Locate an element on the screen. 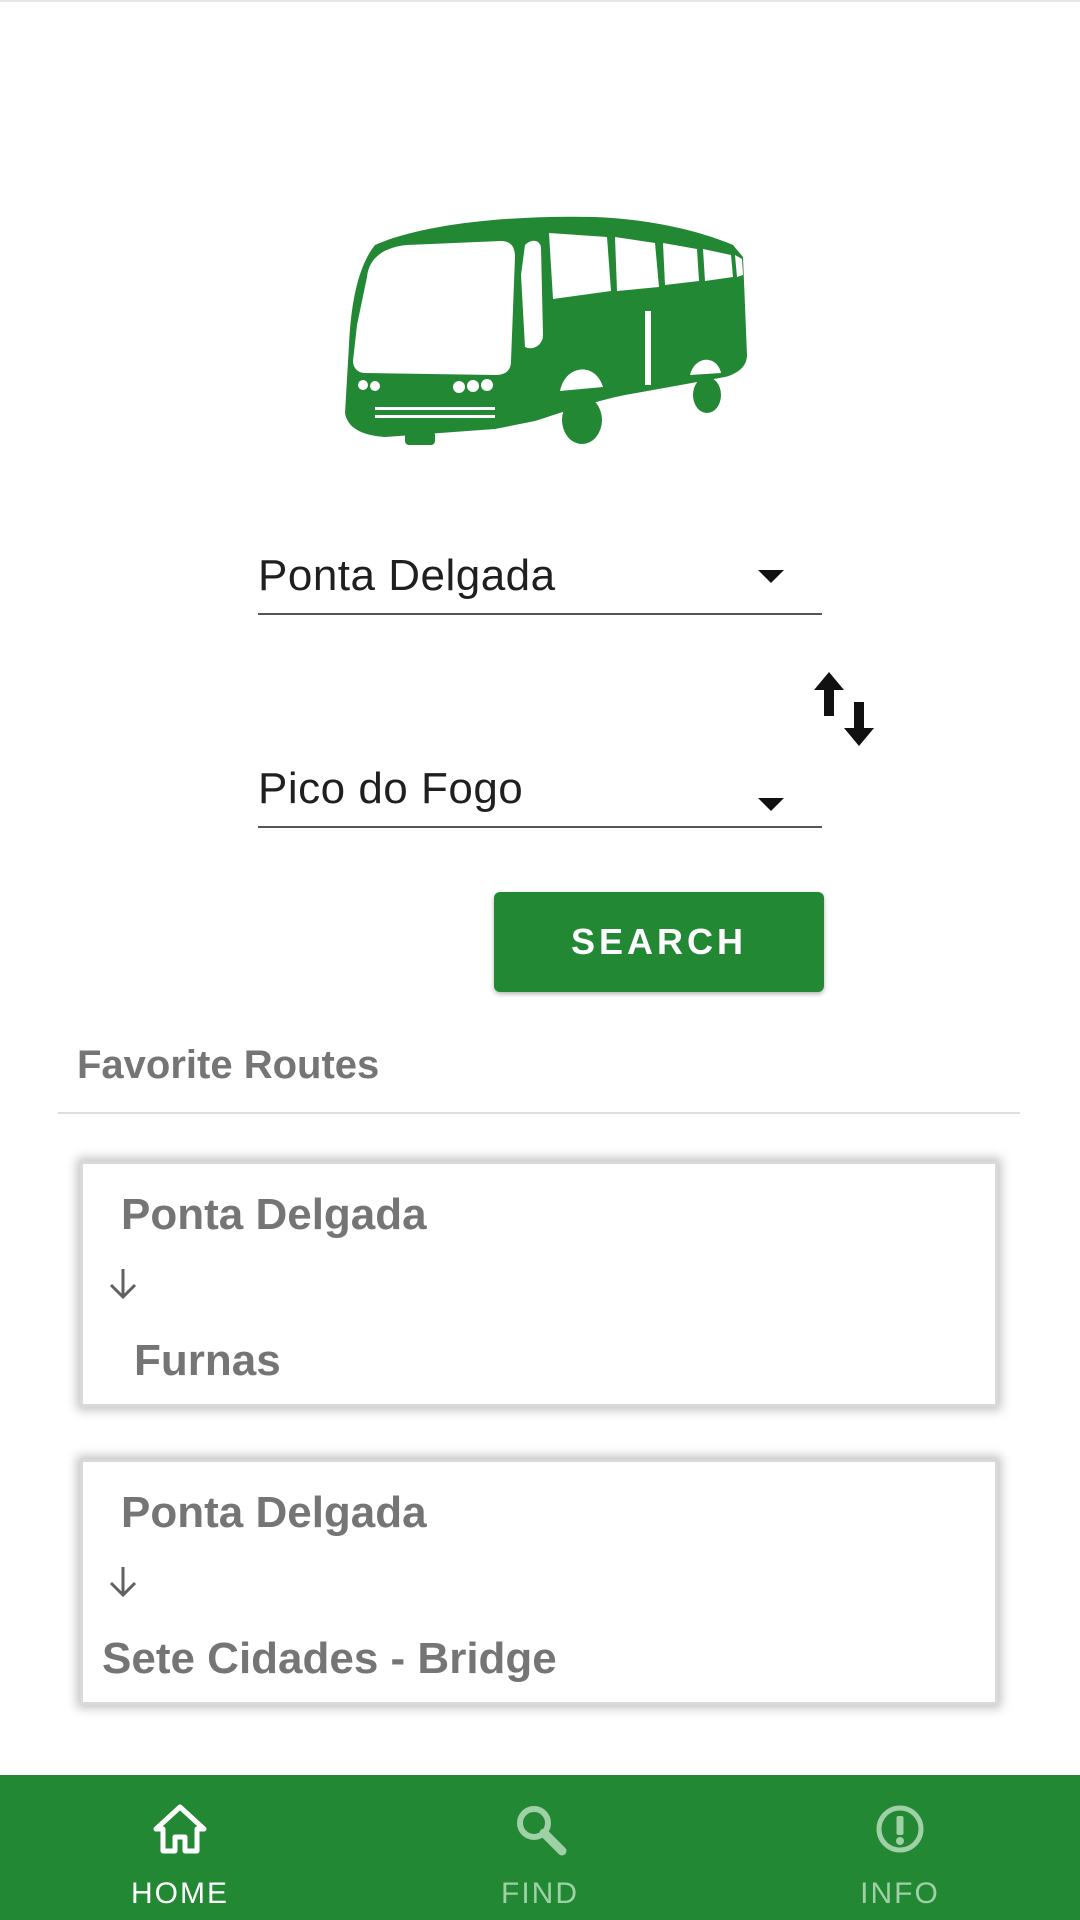  favorite-route-card: Ponta Delgada Sete Cidades - Bridge is located at coordinates (539, 1582).